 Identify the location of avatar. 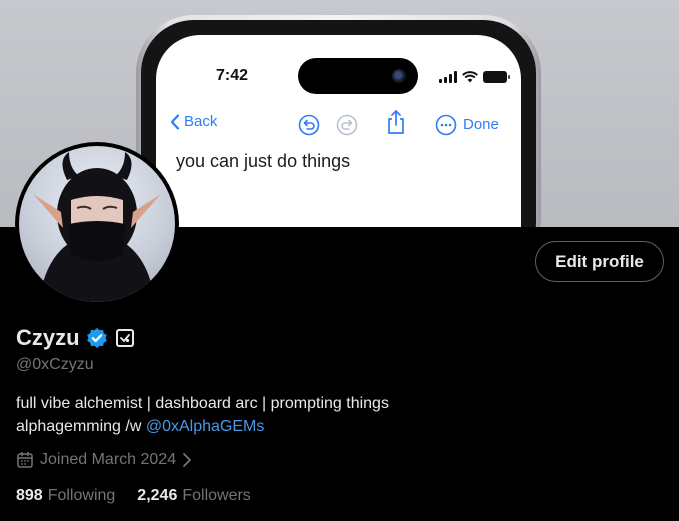
(97, 224).